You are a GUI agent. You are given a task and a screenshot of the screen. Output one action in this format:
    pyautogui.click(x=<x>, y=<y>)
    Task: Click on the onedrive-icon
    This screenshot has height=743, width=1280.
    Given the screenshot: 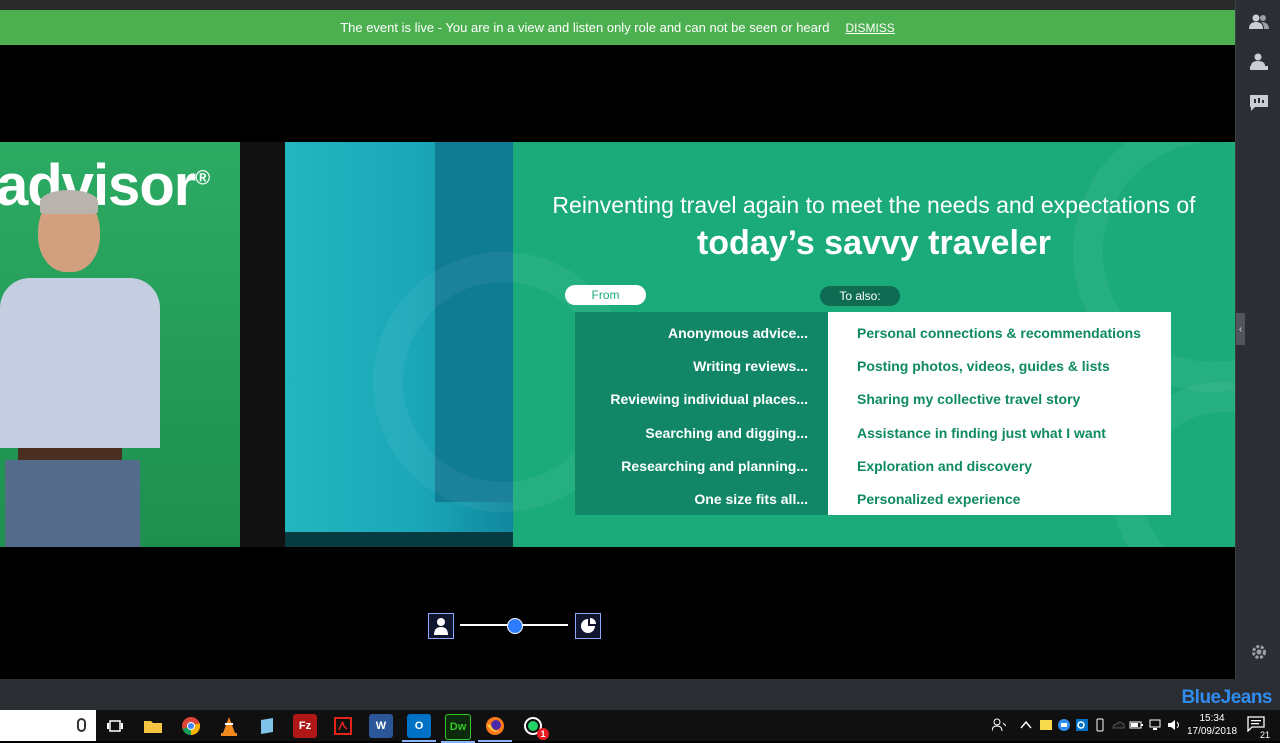 What is the action you would take?
    pyautogui.click(x=1118, y=725)
    